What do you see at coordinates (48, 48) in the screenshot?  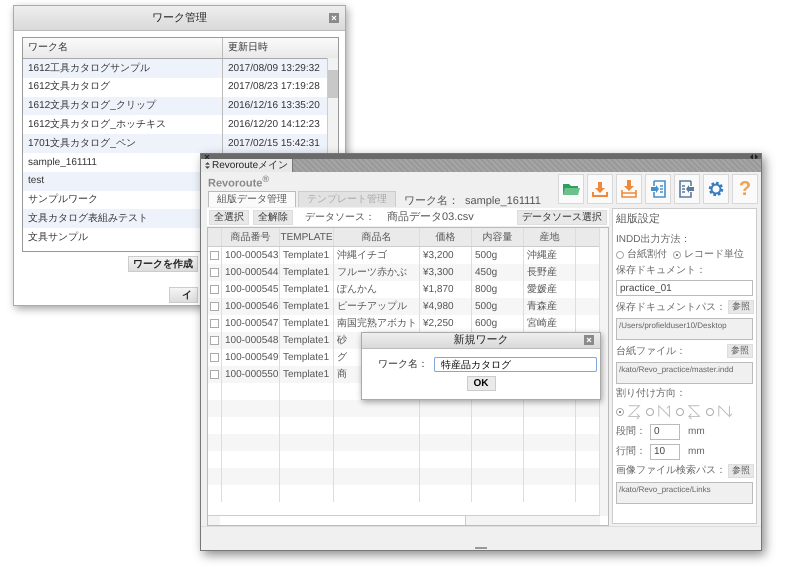 I see `column-header: ワーク名` at bounding box center [48, 48].